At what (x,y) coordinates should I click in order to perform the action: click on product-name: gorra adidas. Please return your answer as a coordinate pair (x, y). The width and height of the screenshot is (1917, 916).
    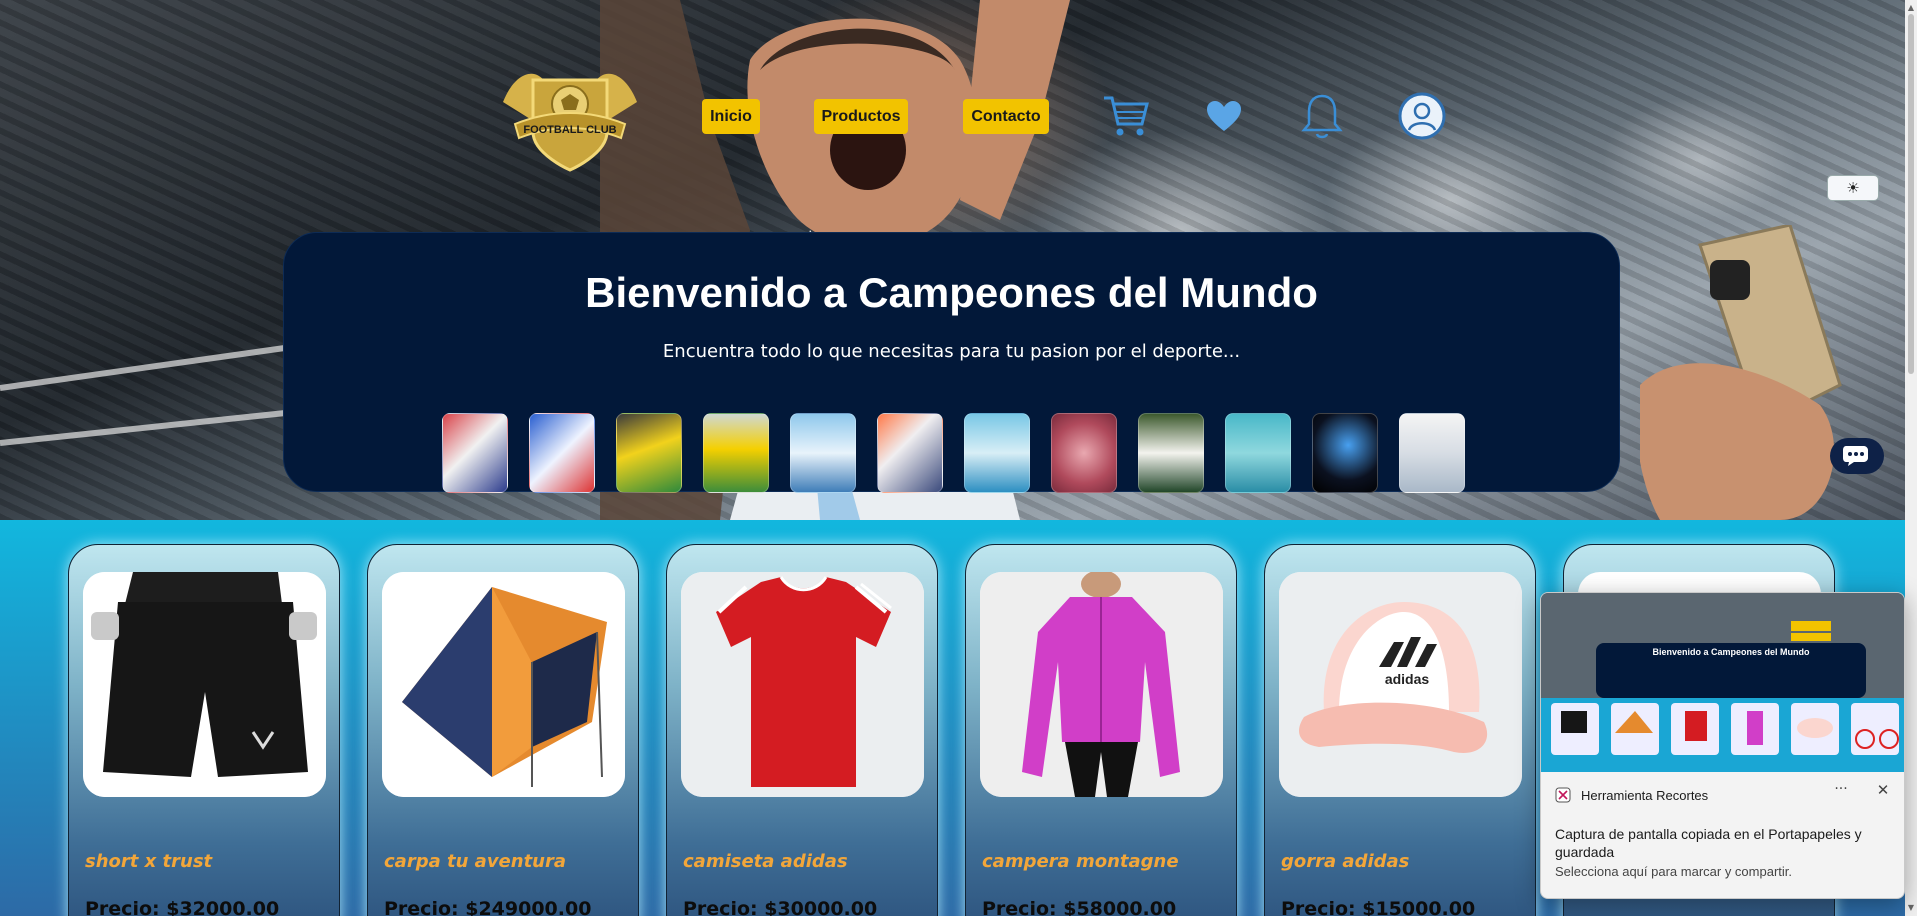
    Looking at the image, I should click on (1345, 861).